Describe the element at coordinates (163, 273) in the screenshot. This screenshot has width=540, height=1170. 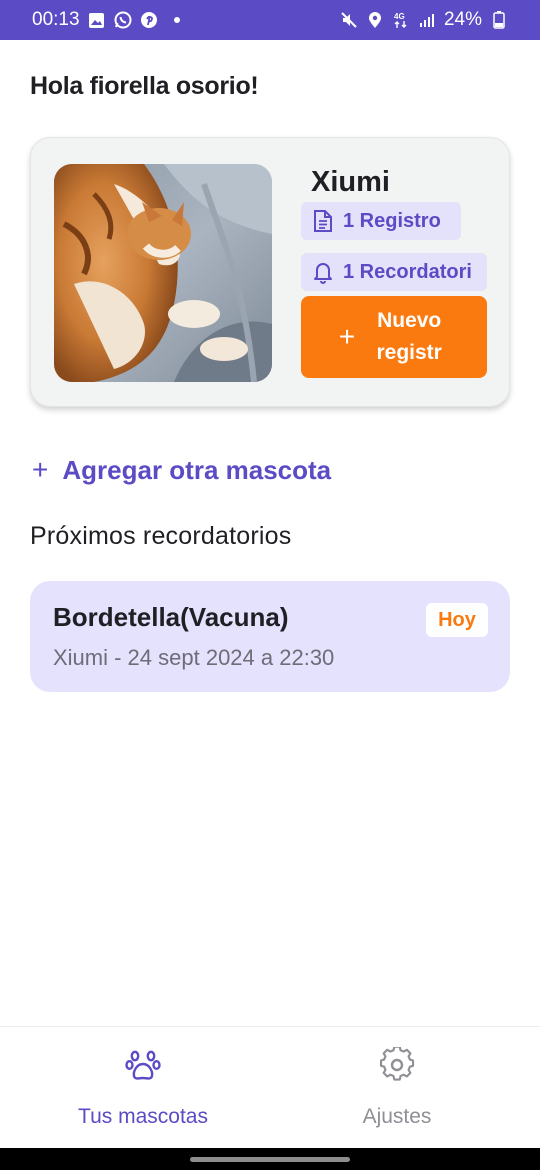
I see `pet-photo` at that location.